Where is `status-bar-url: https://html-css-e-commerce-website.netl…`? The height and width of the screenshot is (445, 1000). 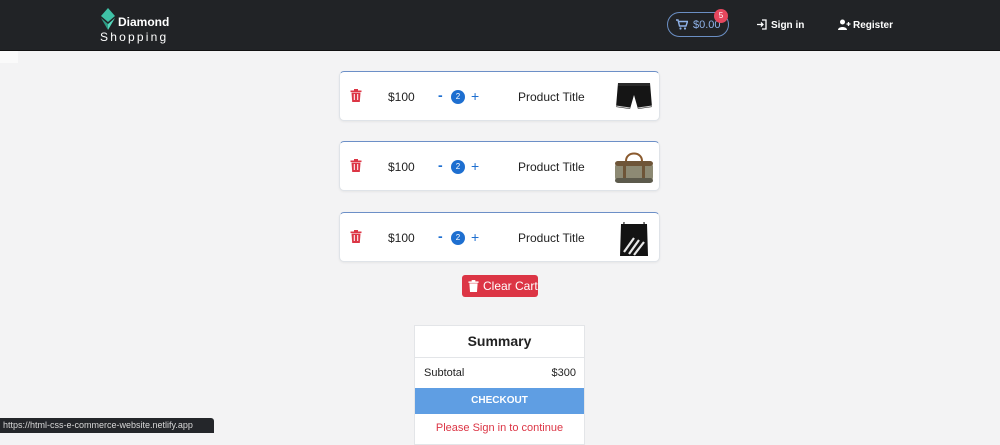
status-bar-url: https://html-css-e-commerce-website.netl… is located at coordinates (107, 425).